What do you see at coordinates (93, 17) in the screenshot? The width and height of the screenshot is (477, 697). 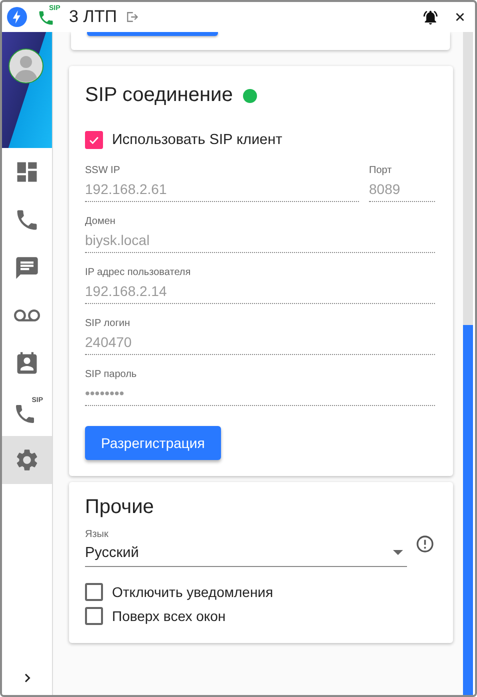 I see `window-title: 3 ЛТП` at bounding box center [93, 17].